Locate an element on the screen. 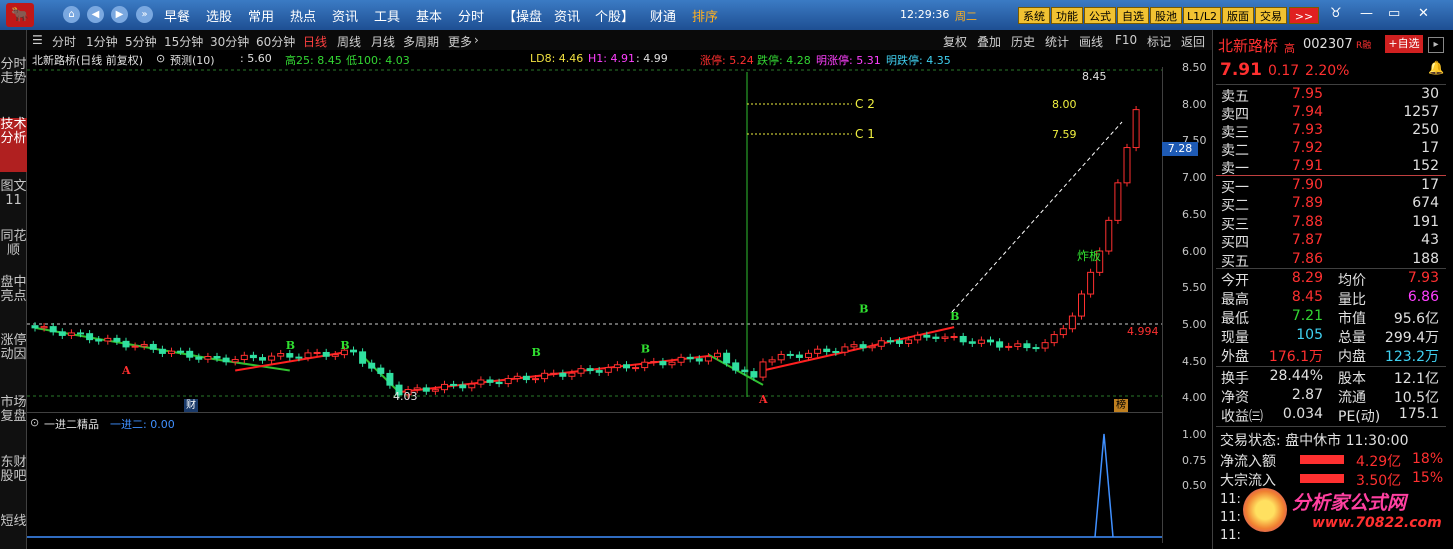 The image size is (1453, 549). stat-value: 10.5亿 is located at coordinates (1416, 398).